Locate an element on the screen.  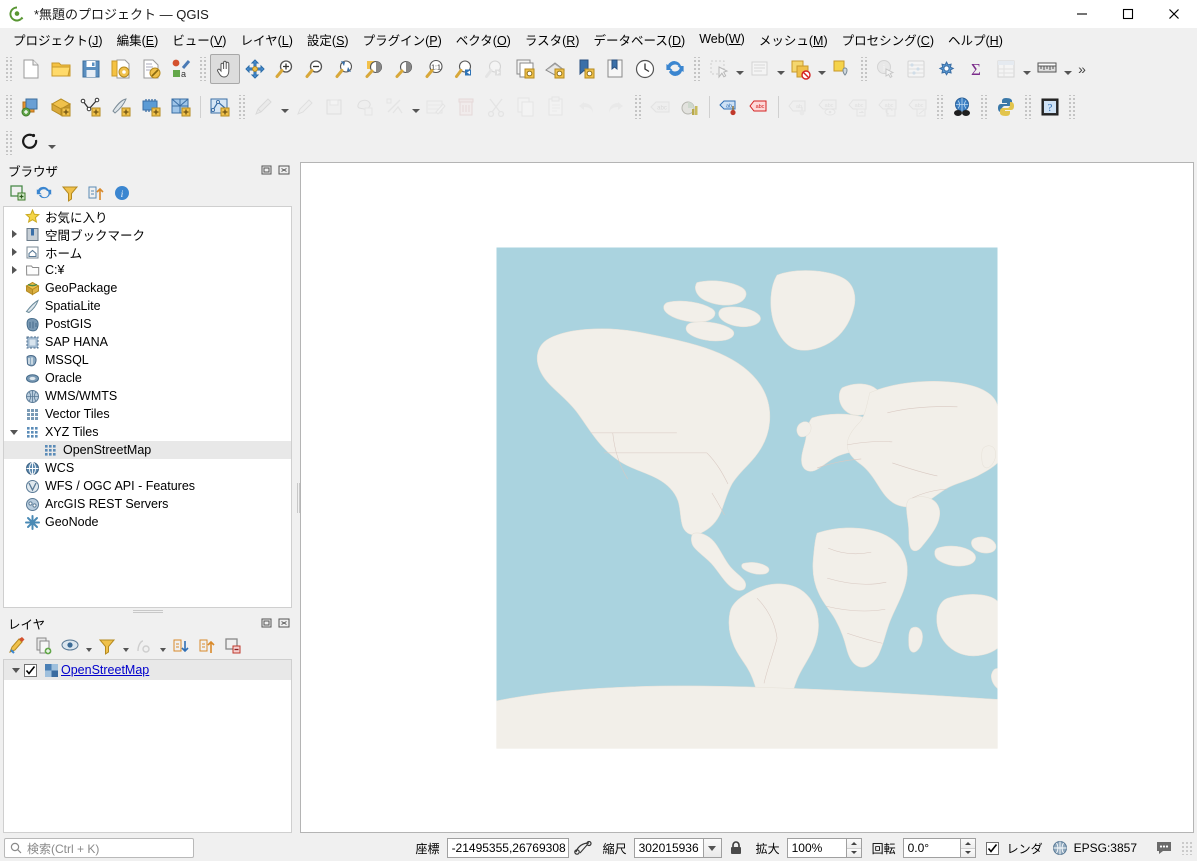
python-console-button is located at coordinates (1006, 107).